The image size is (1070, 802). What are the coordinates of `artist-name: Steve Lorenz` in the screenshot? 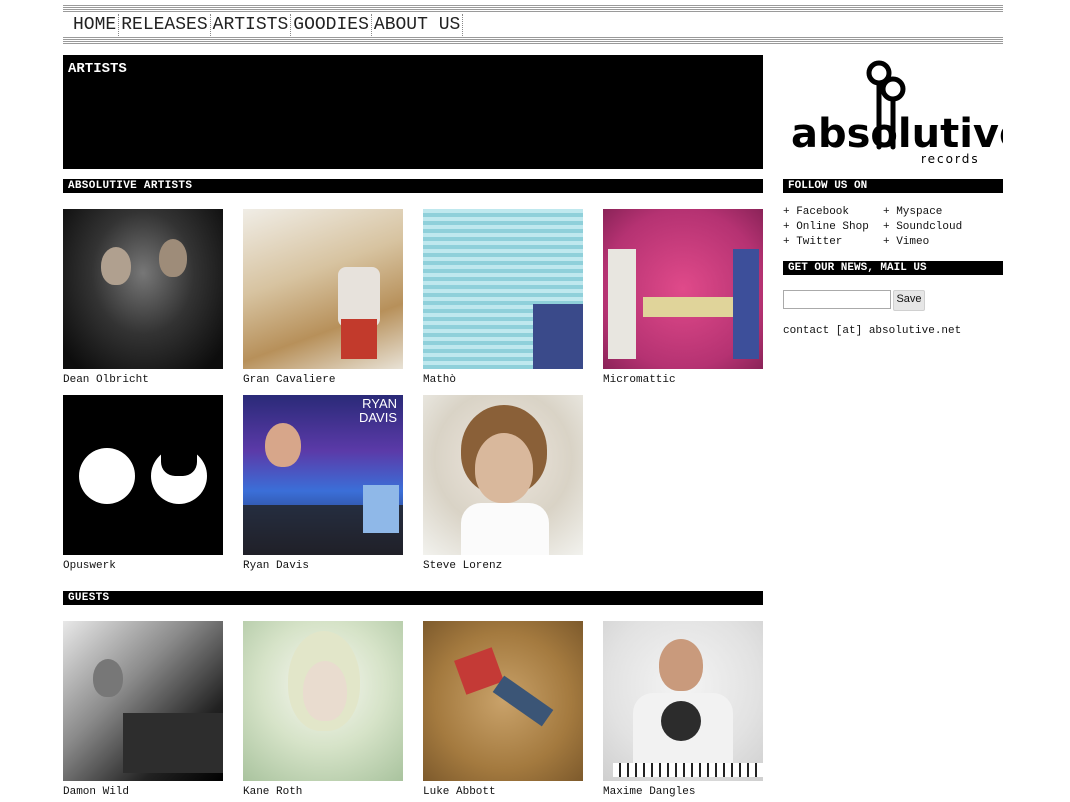 It's located at (503, 566).